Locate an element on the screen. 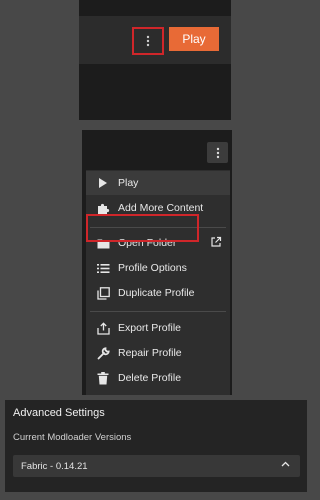 The image size is (320, 500). section-title: Advanced Settings is located at coordinates (59, 413).